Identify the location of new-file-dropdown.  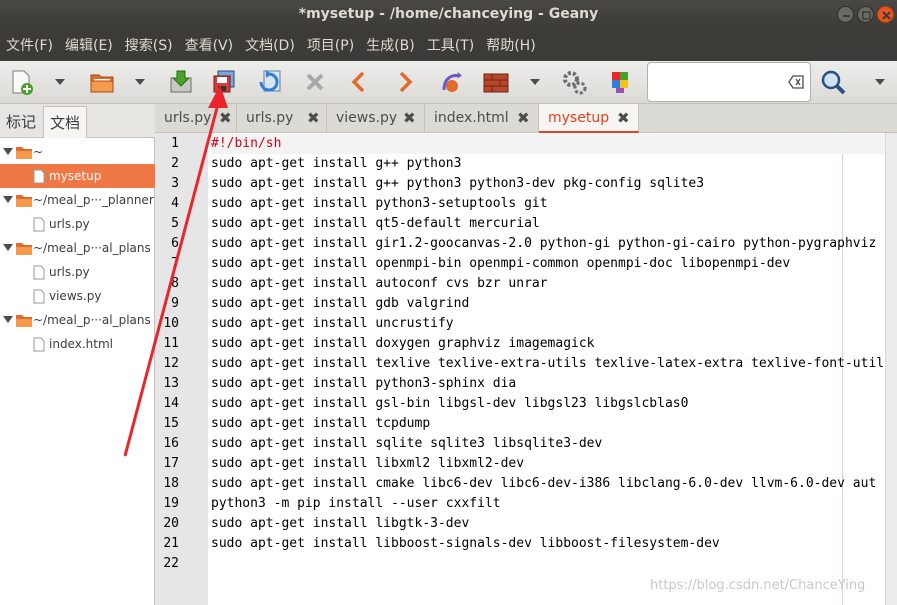
(60, 82).